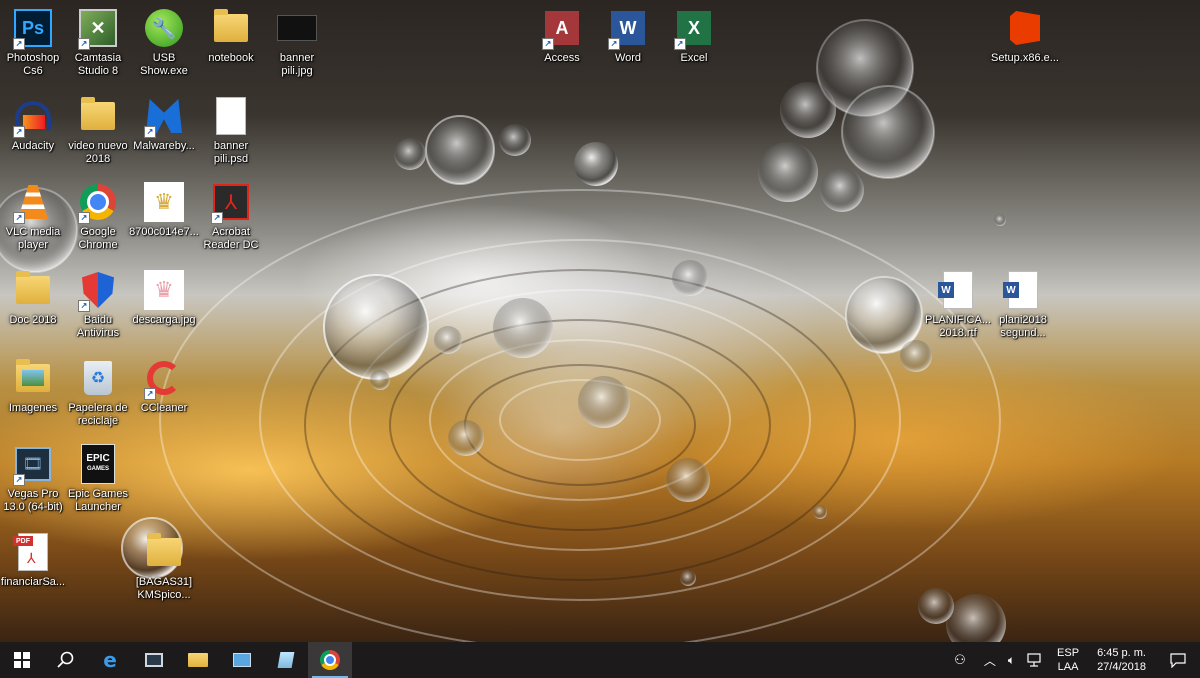 Image resolution: width=1200 pixels, height=678 pixels. Describe the element at coordinates (1121, 660) in the screenshot. I see `clock-button: 6:45 p. m. 27/4/2018` at that location.